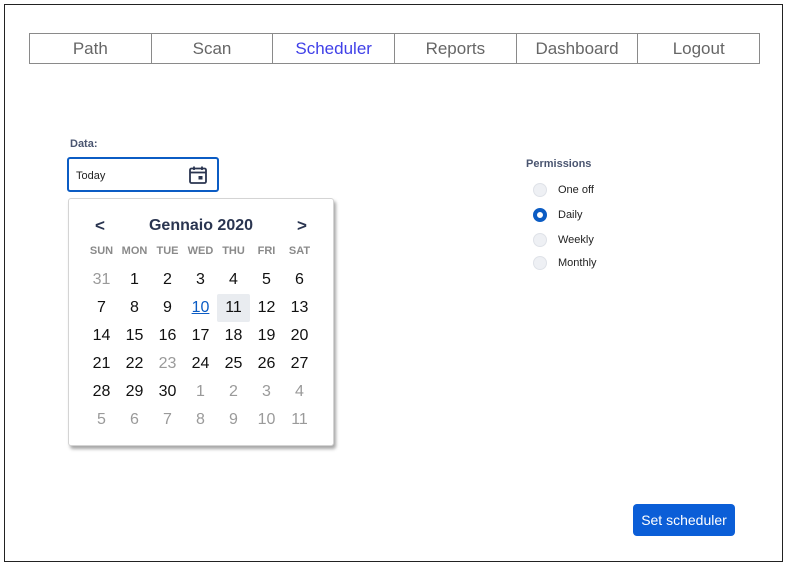 The width and height of the screenshot is (788, 568). What do you see at coordinates (684, 520) in the screenshot?
I see `set-scheduler-button: Set scheduler` at bounding box center [684, 520].